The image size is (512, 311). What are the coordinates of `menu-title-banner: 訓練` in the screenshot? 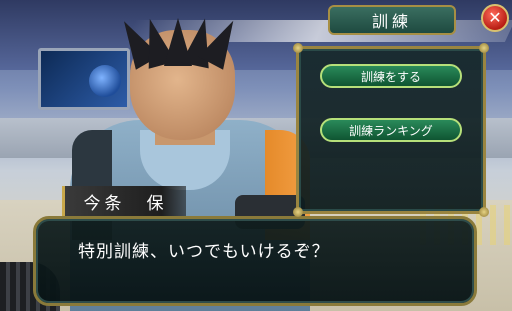 It's located at (392, 20).